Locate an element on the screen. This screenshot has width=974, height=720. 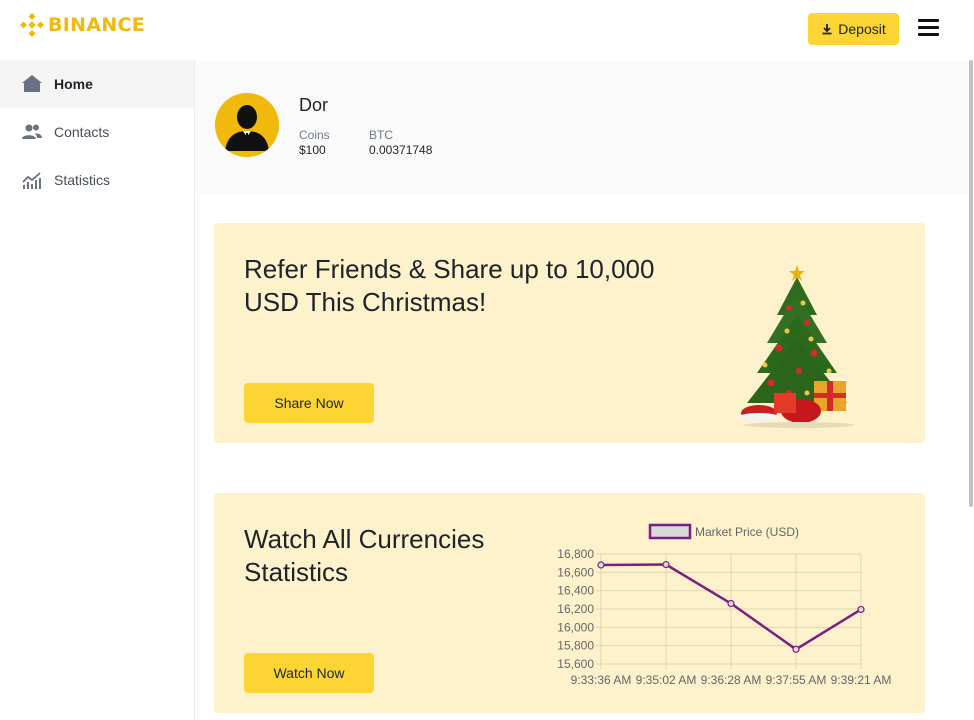
christmas-tree-image is located at coordinates (796, 346).